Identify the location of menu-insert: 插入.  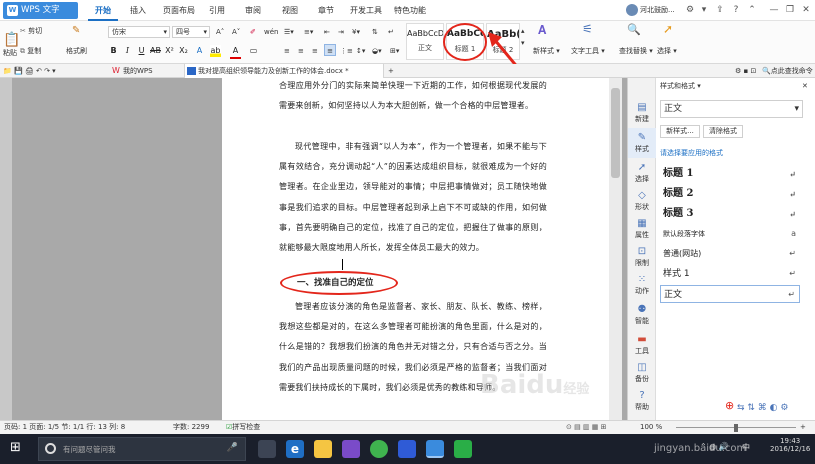
(138, 10).